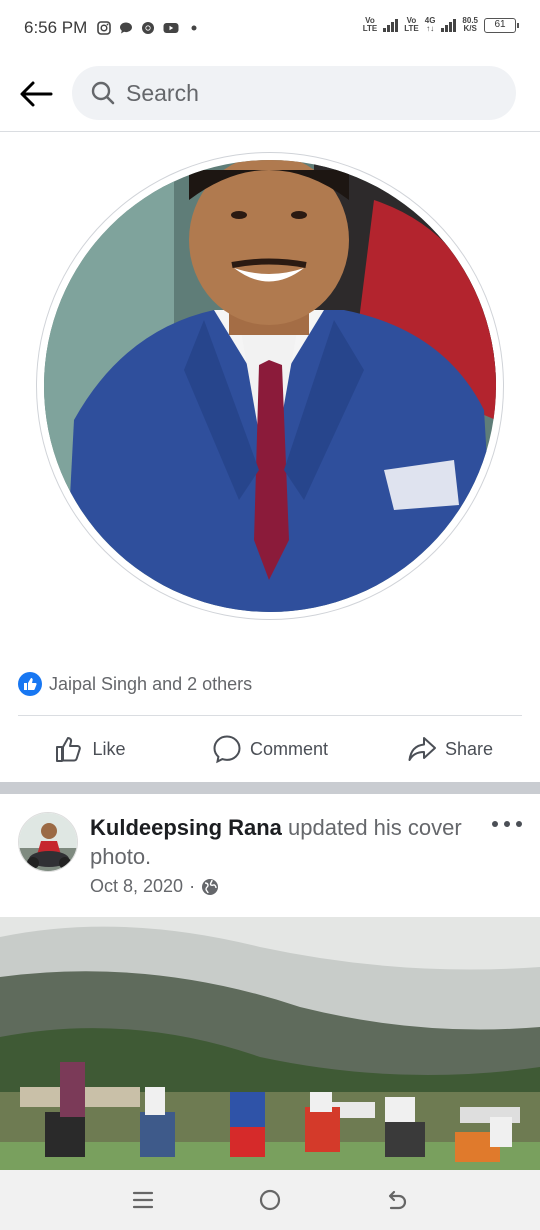 The width and height of the screenshot is (540, 1230). I want to click on notification-icons, so click(149, 28).